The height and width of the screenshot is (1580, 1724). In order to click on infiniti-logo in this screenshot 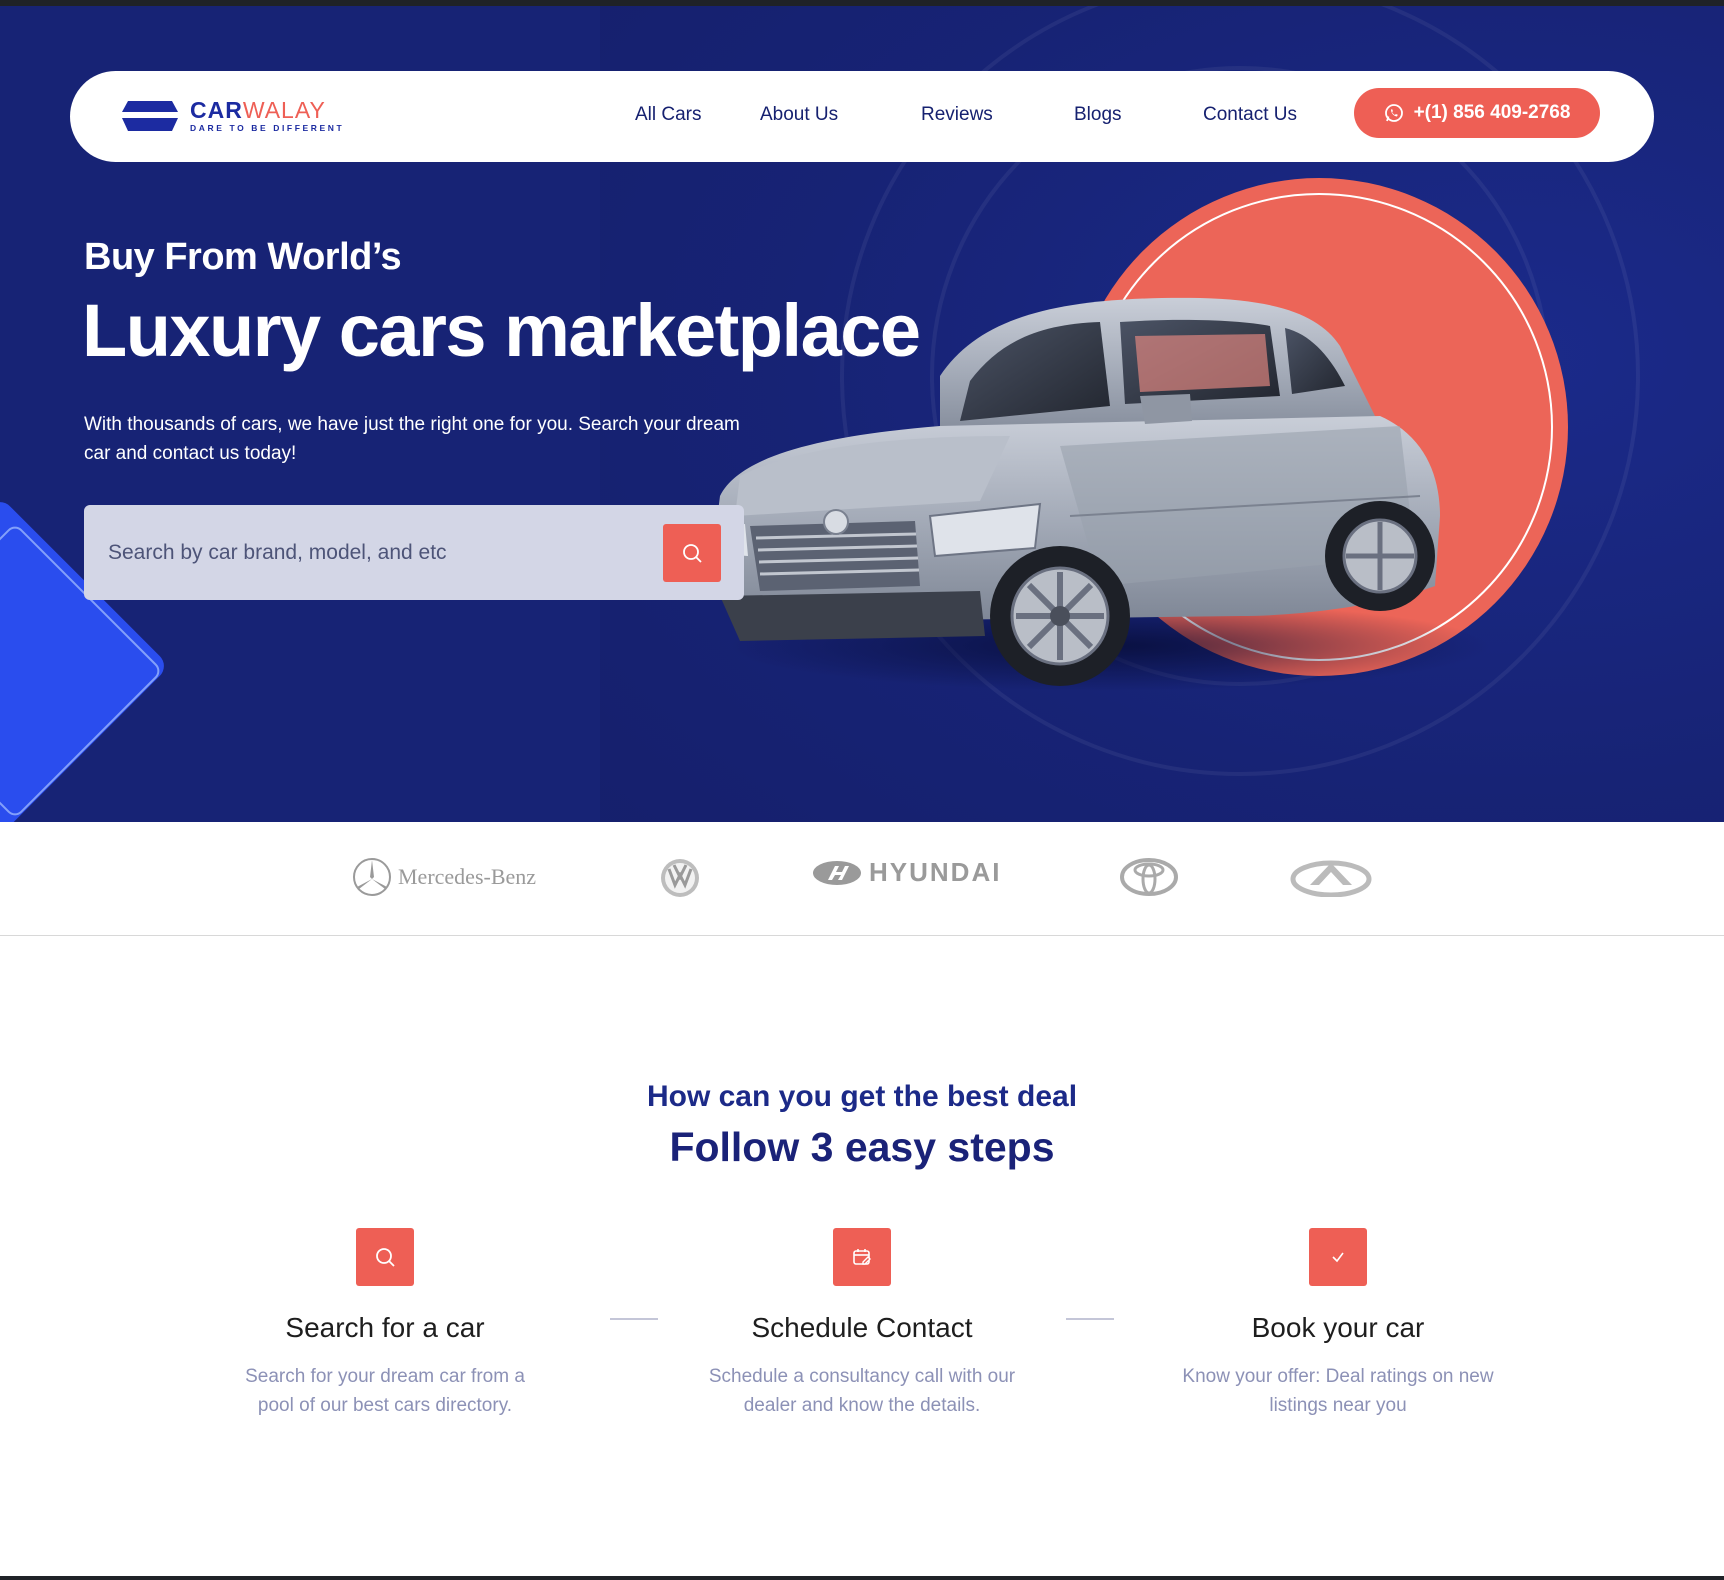, I will do `click(1331, 877)`.